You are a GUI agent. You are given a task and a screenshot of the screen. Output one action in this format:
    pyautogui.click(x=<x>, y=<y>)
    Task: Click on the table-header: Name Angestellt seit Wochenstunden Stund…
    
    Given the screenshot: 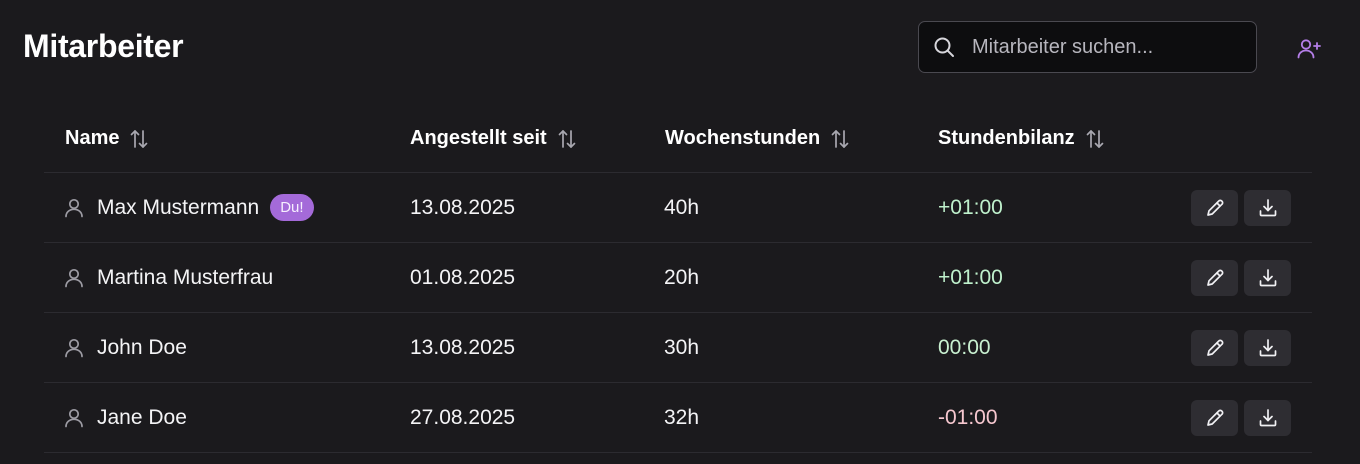 What is the action you would take?
    pyautogui.click(x=678, y=138)
    